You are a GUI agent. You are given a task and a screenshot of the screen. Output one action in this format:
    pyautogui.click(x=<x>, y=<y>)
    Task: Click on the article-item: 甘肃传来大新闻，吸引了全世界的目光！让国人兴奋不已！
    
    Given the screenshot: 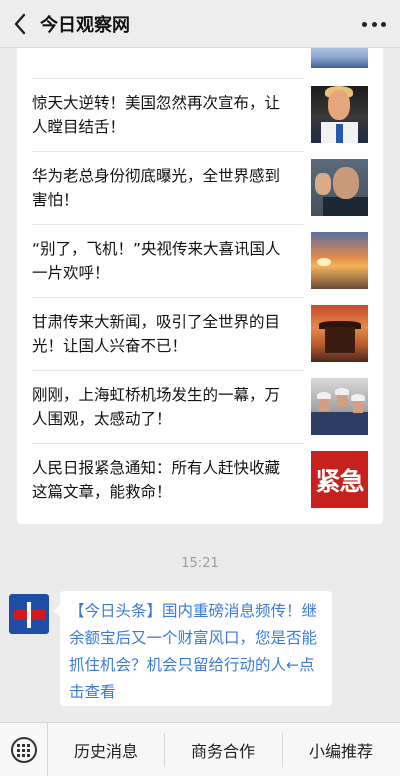 What is the action you would take?
    pyautogui.click(x=200, y=334)
    